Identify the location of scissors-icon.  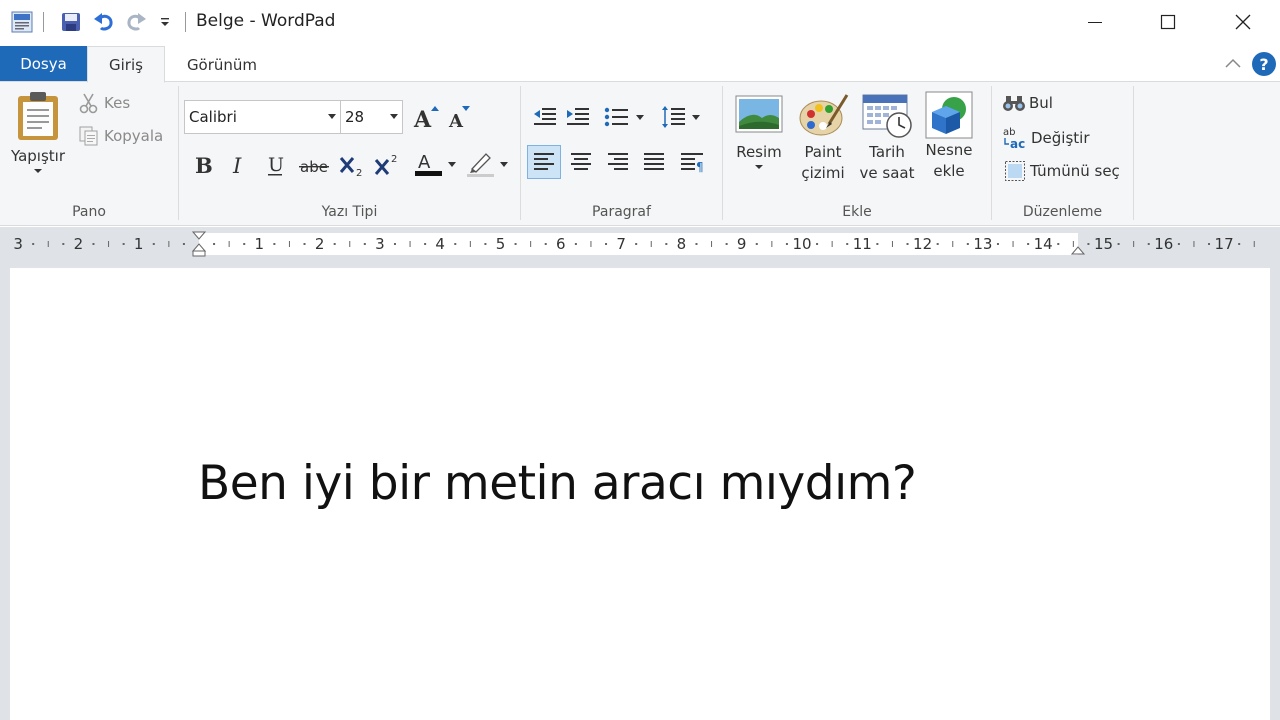
(88, 103).